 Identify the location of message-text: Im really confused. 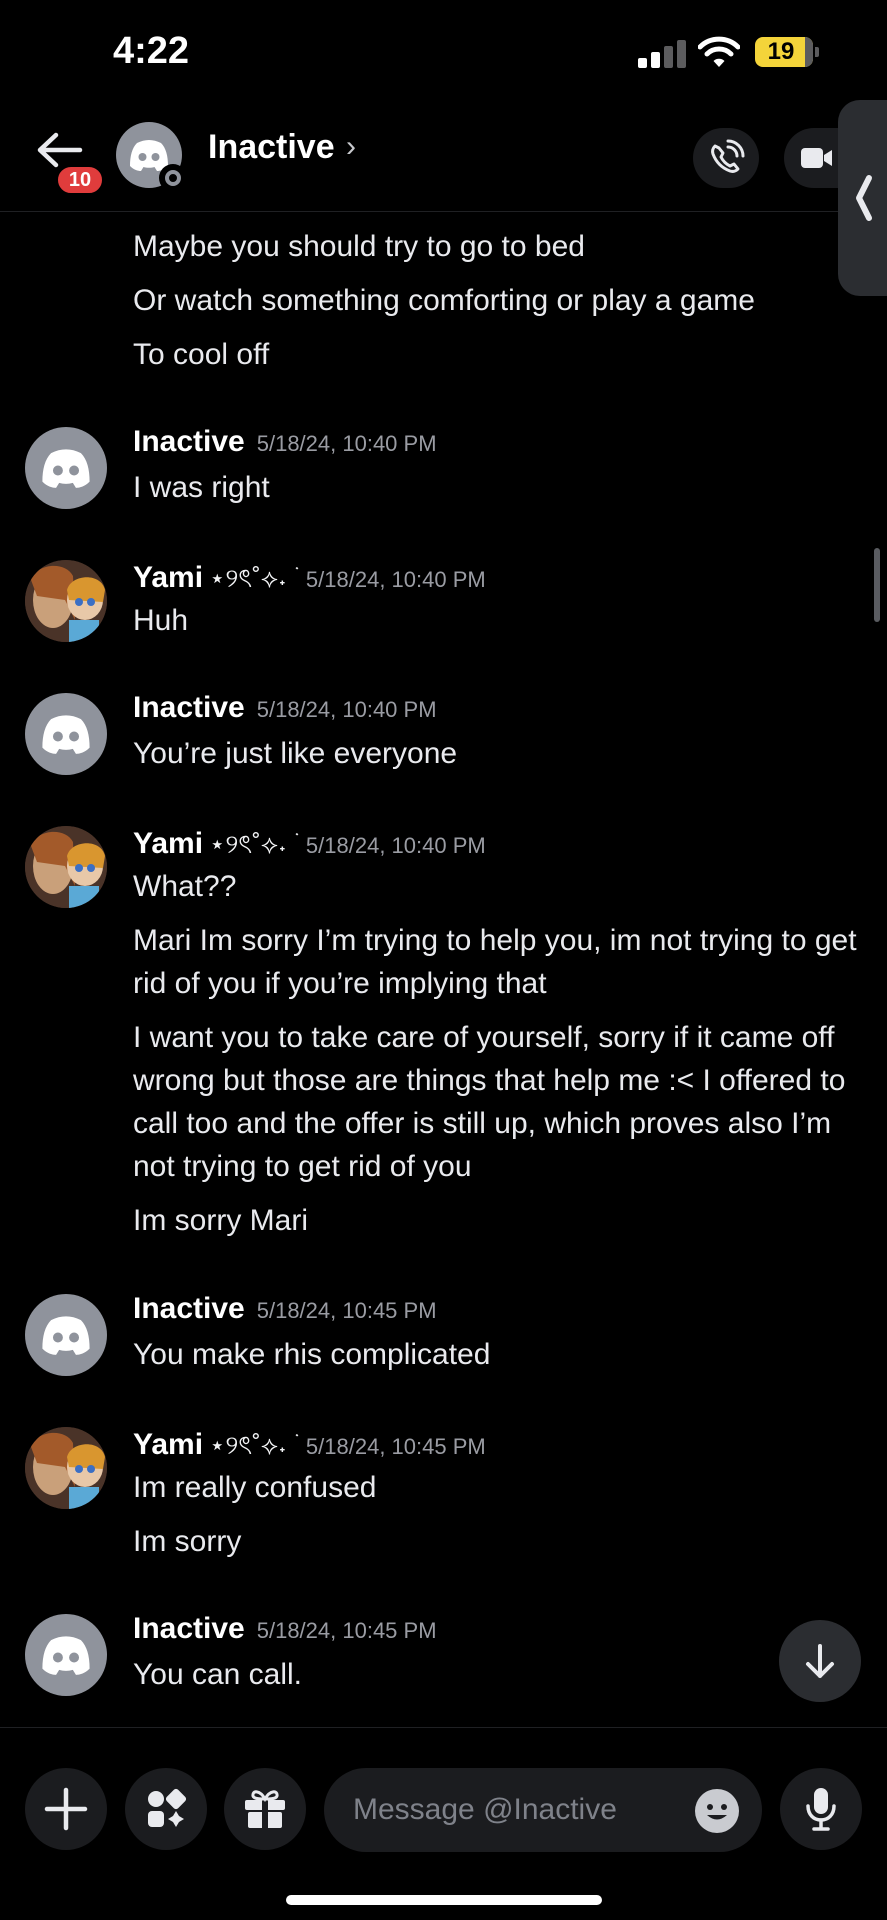
(255, 1487).